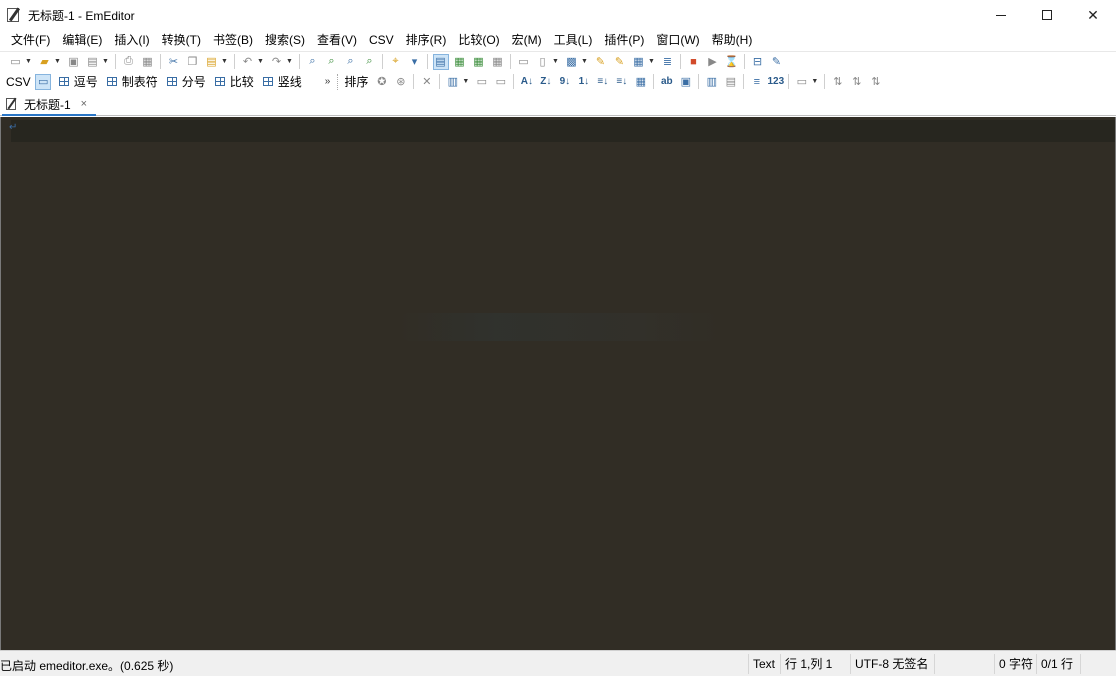  I want to click on image-icon: ▣, so click(686, 82).